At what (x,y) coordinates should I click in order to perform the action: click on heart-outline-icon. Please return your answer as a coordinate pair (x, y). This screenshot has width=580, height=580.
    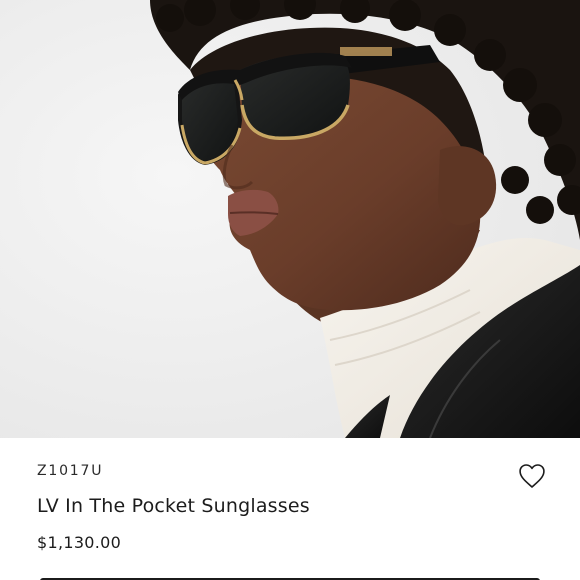
    Looking at the image, I should click on (532, 476).